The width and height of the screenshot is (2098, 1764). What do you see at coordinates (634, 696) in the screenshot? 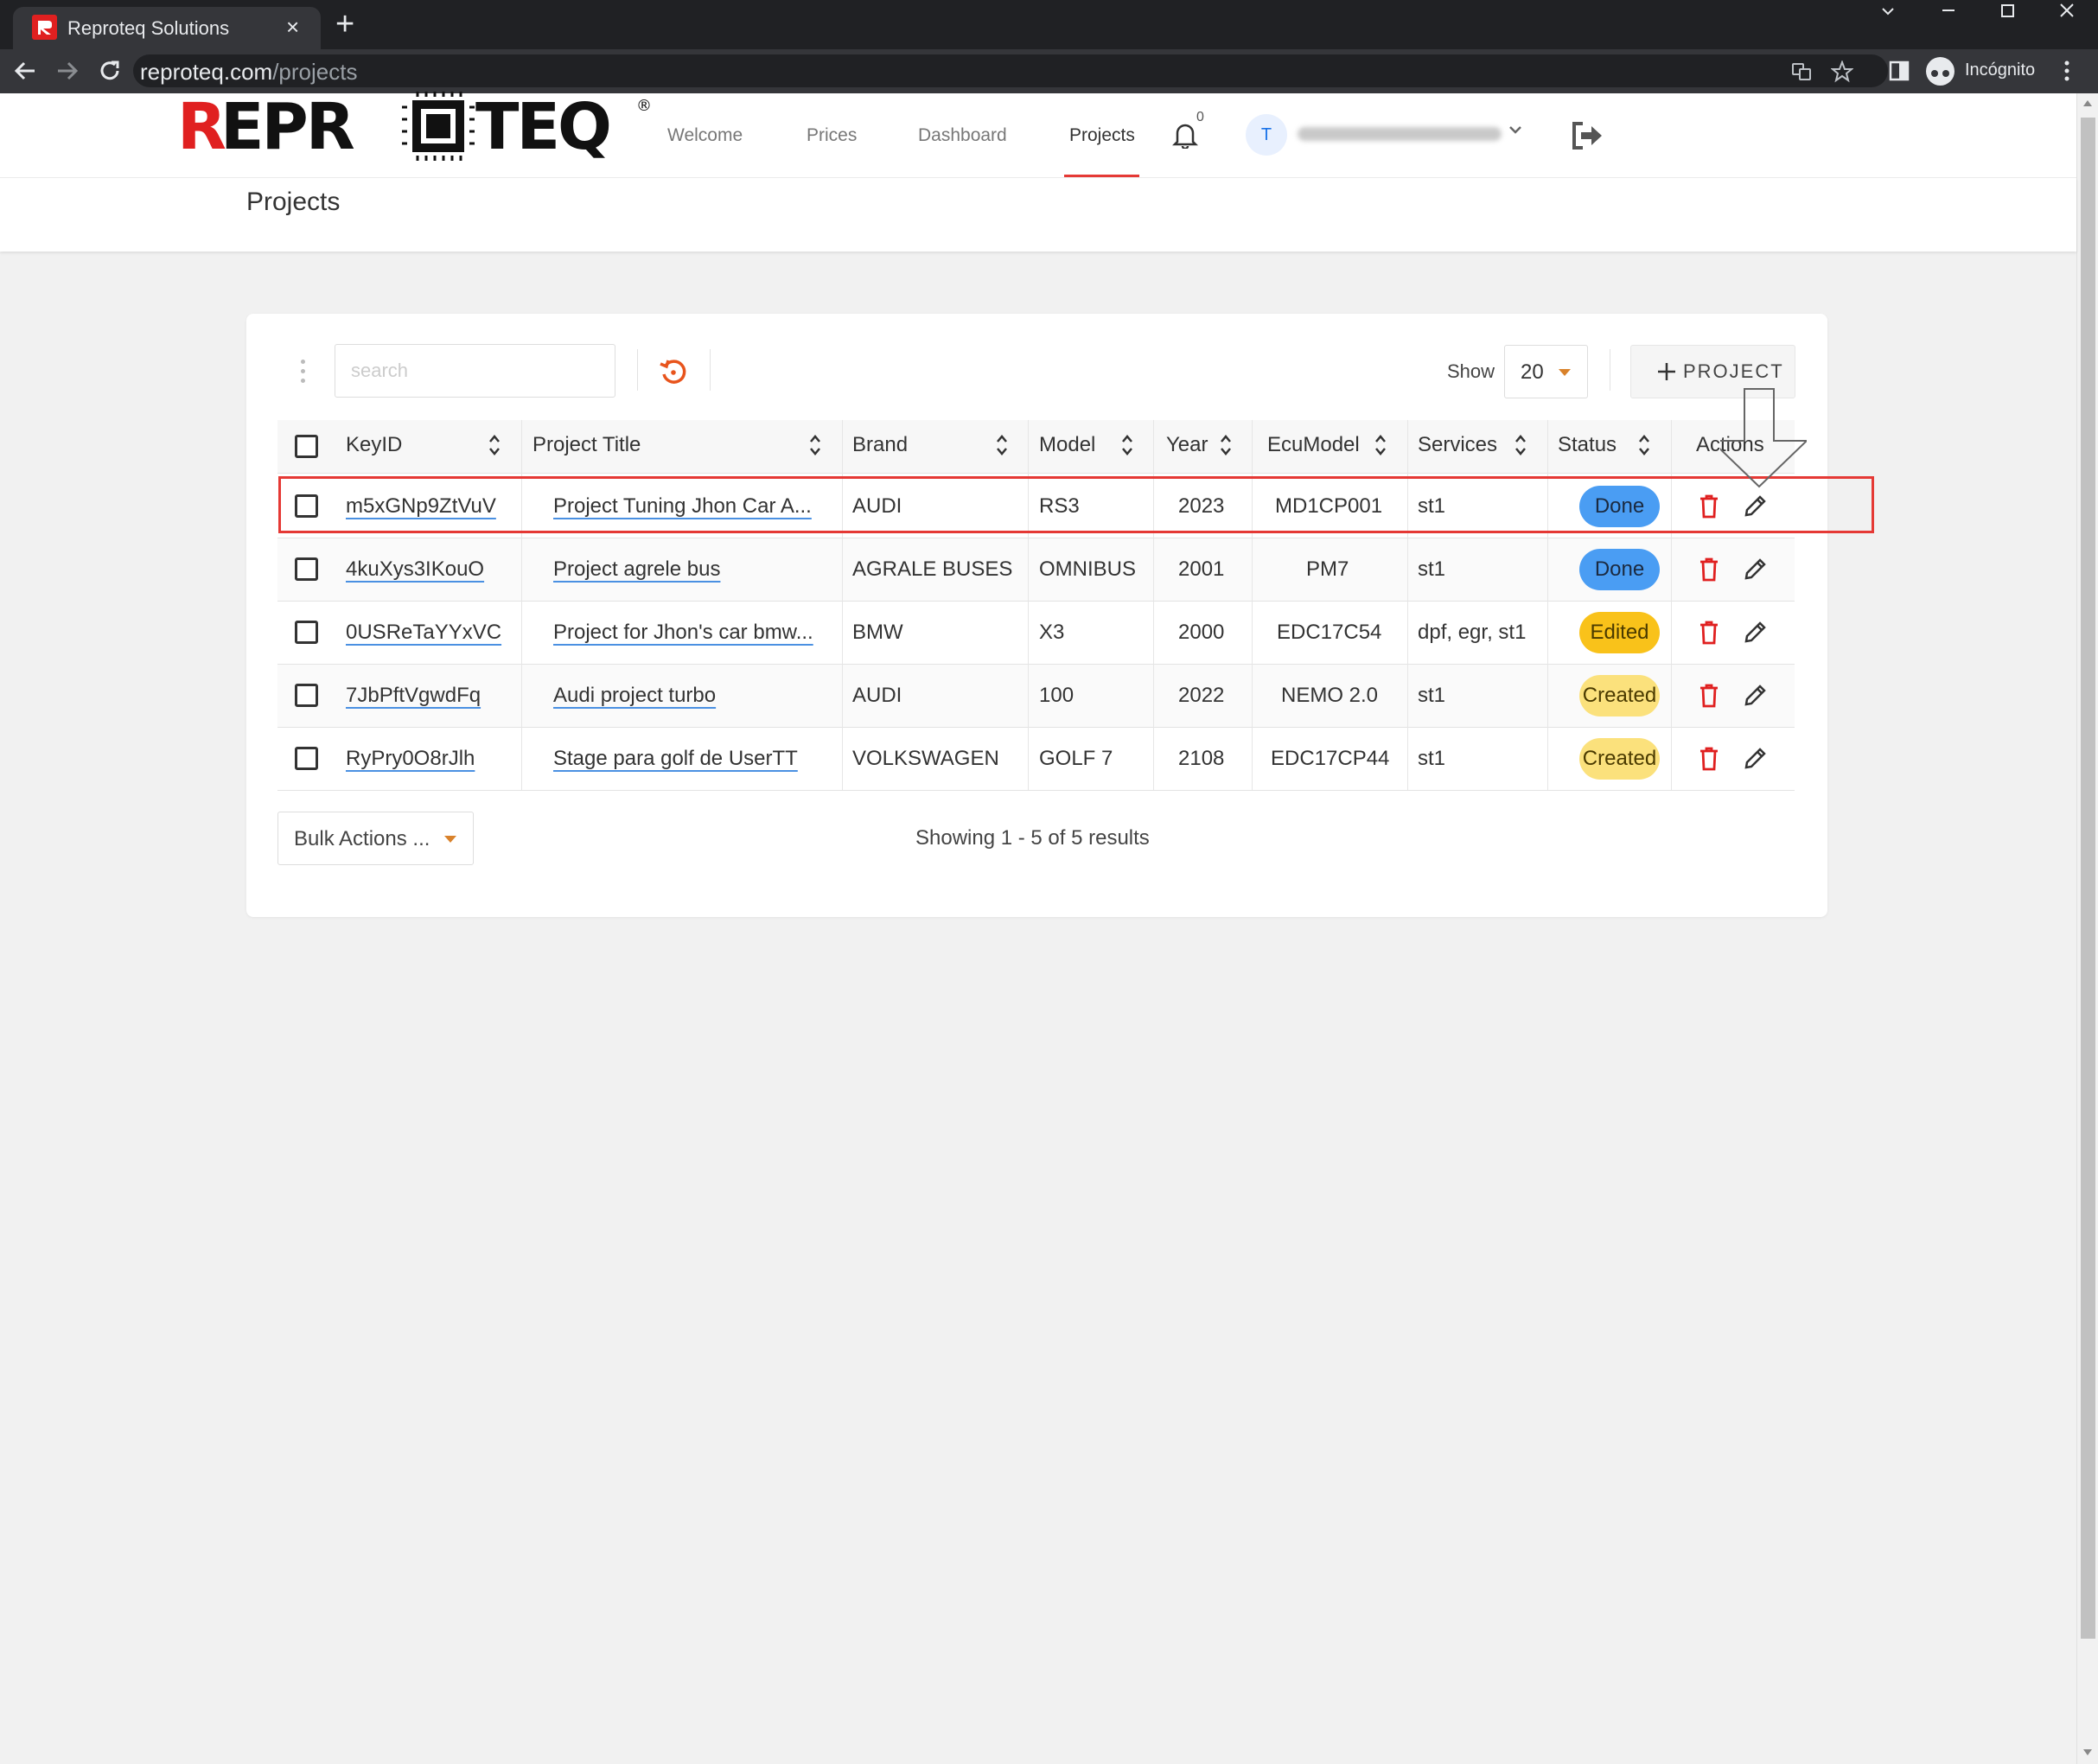
I see `project-title-link: Audi project turbo` at bounding box center [634, 696].